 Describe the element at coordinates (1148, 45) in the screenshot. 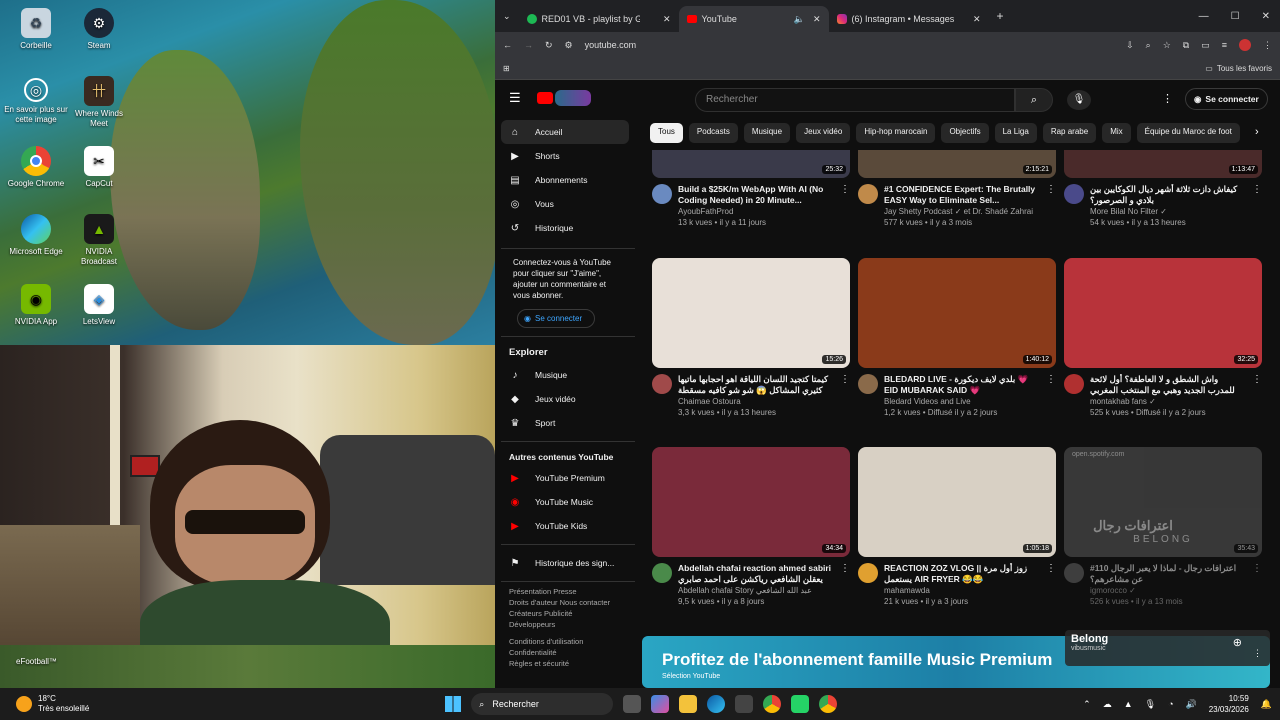

I see `zoom-icon: ⌕` at that location.